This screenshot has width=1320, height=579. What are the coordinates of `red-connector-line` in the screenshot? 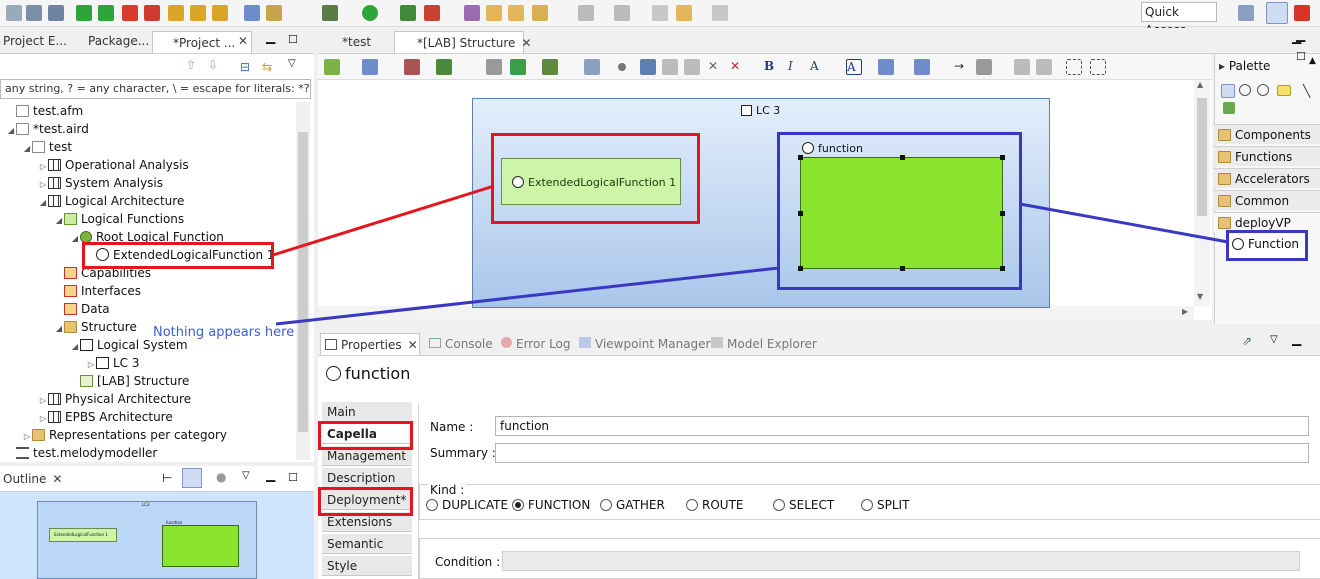 It's located at (383, 220).